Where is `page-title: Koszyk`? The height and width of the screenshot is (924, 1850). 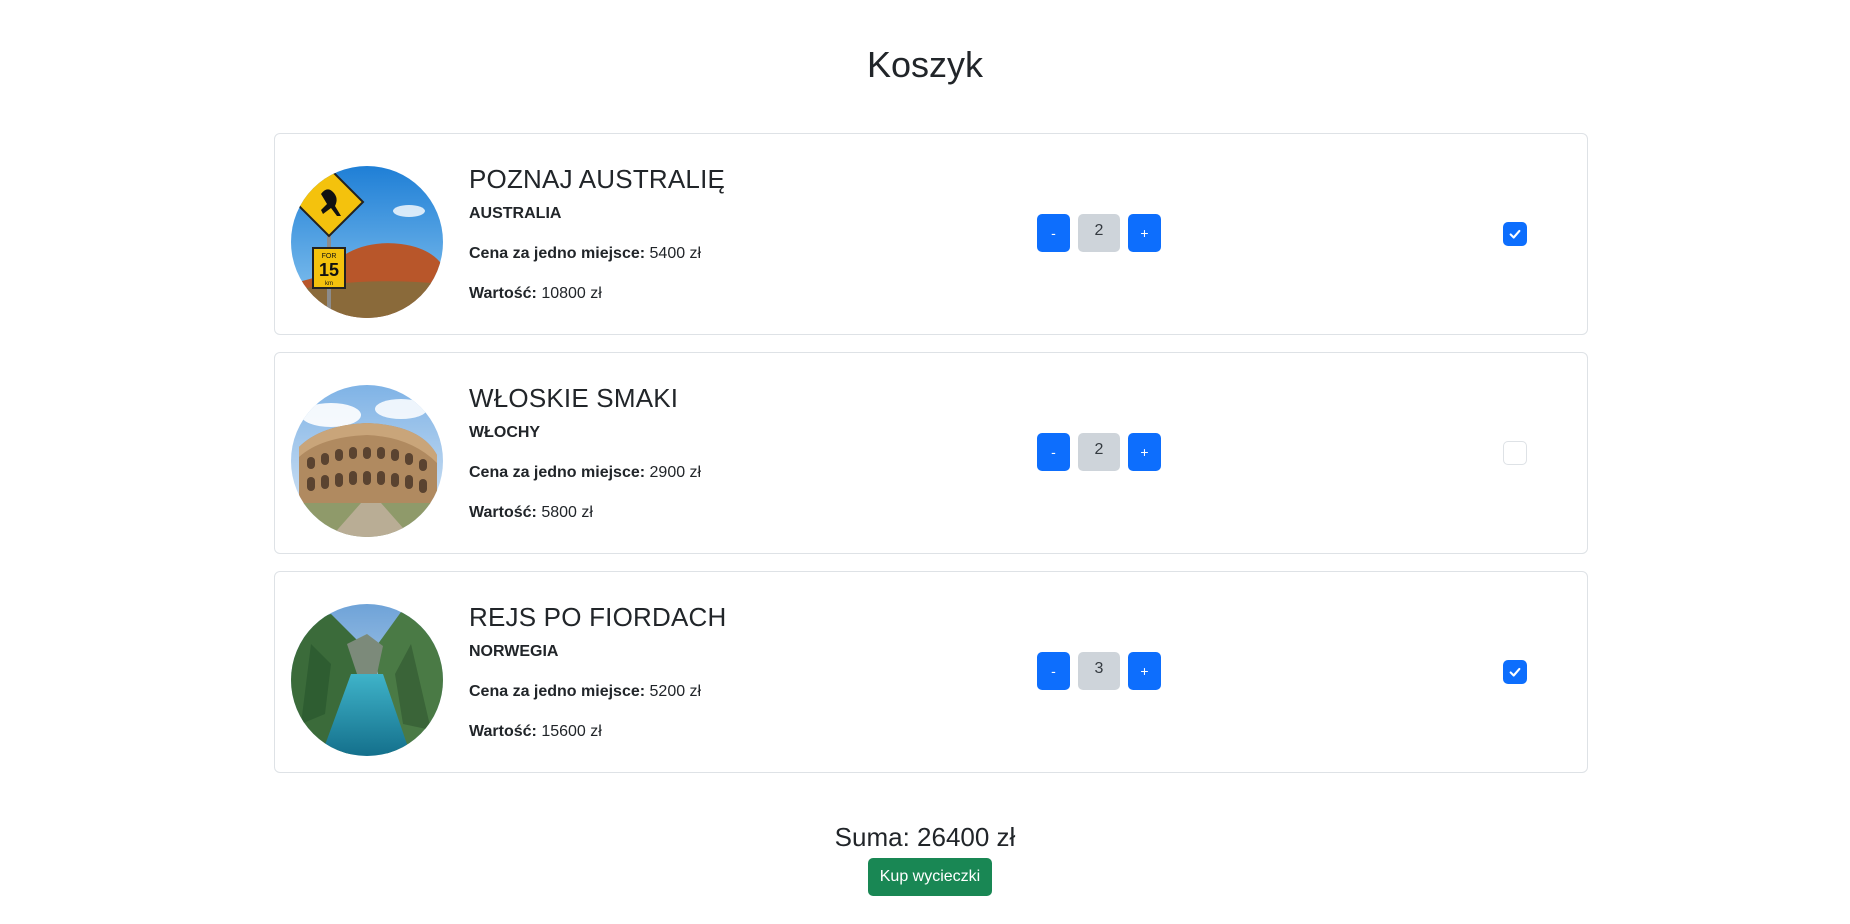
page-title: Koszyk is located at coordinates (925, 64).